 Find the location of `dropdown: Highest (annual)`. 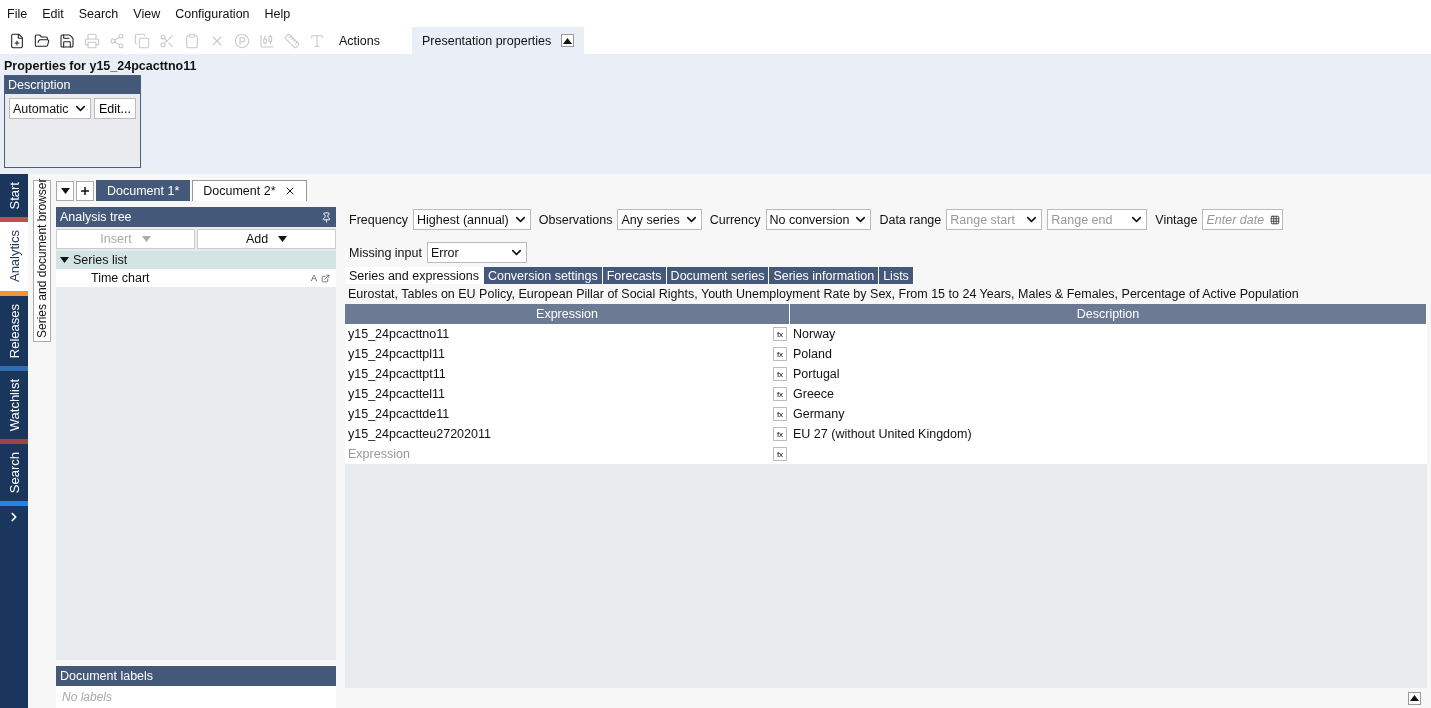

dropdown: Highest (annual) is located at coordinates (472, 219).